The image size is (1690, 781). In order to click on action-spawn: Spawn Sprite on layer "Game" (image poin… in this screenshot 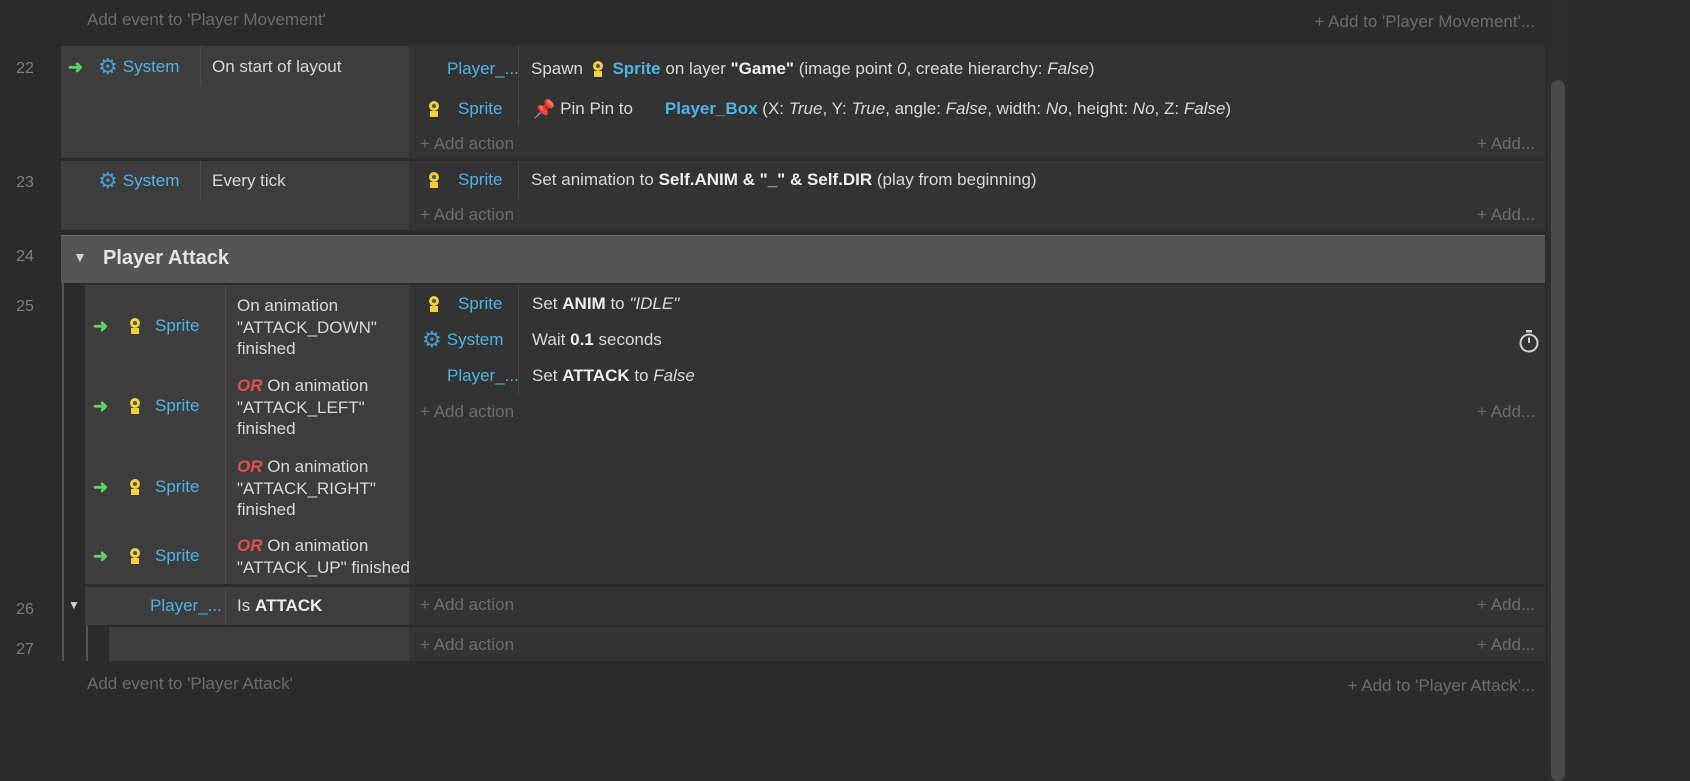, I will do `click(813, 69)`.